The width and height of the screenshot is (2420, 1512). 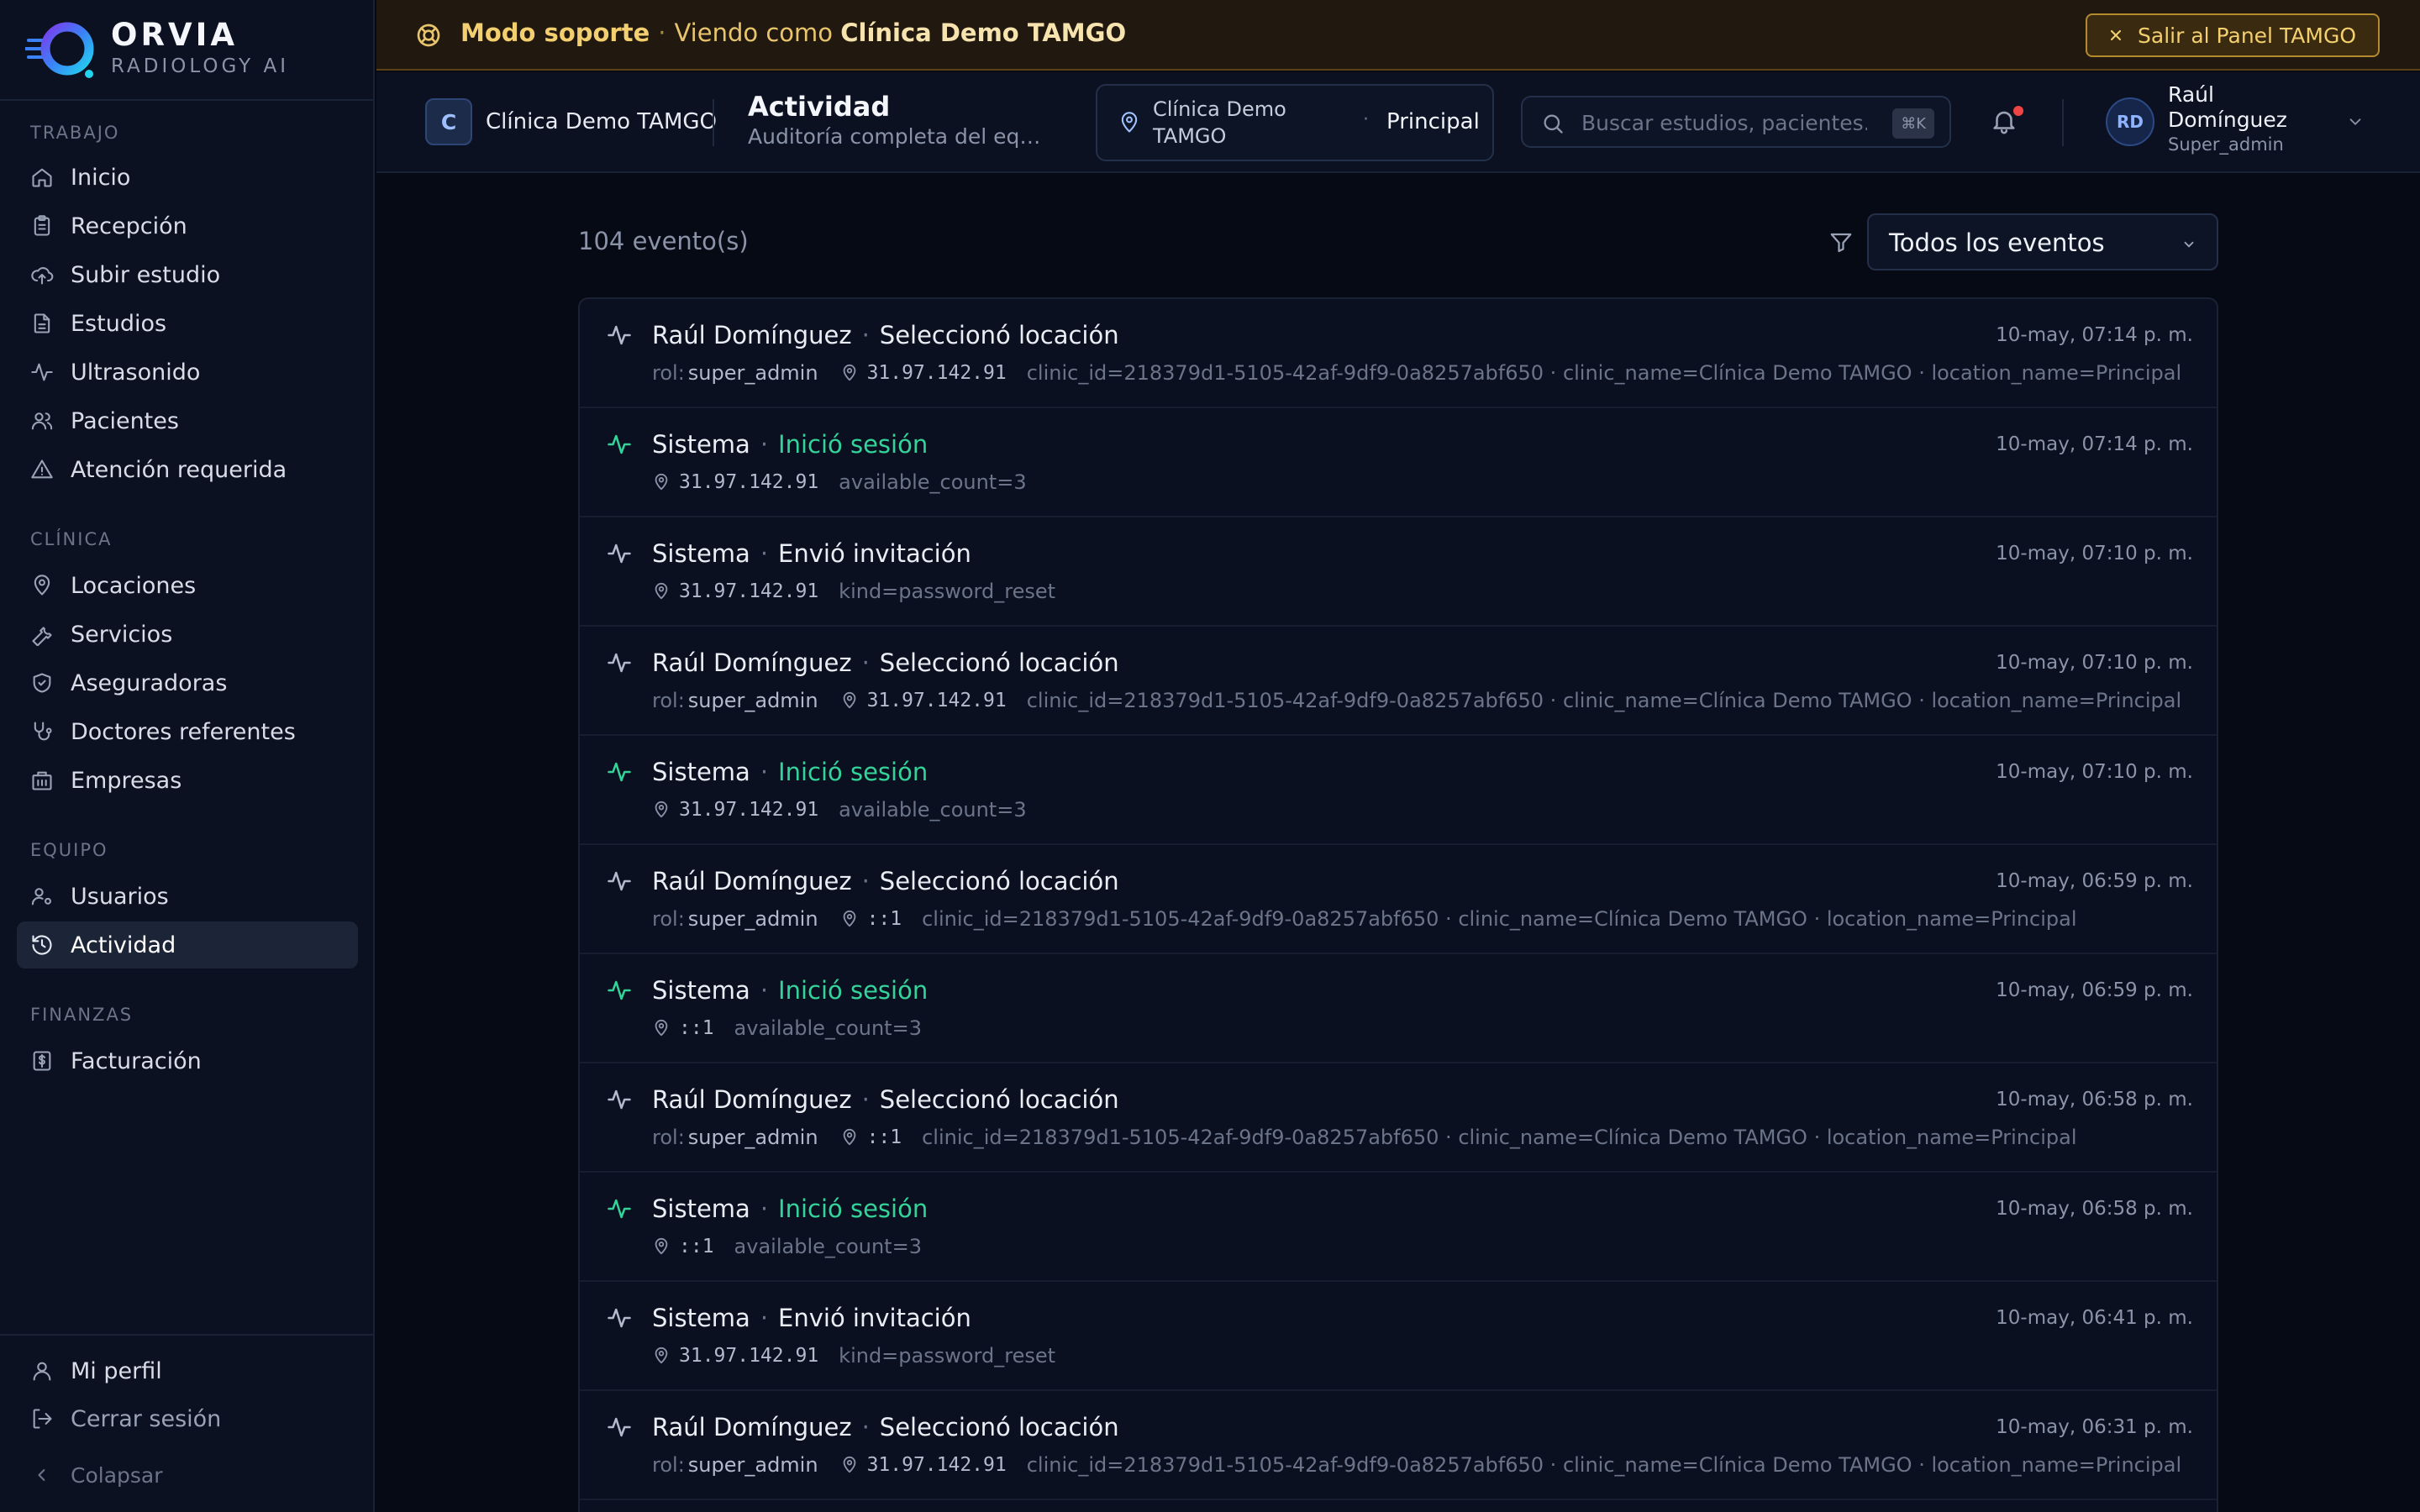 I want to click on banner-mode: Modo soporte, so click(x=555, y=32).